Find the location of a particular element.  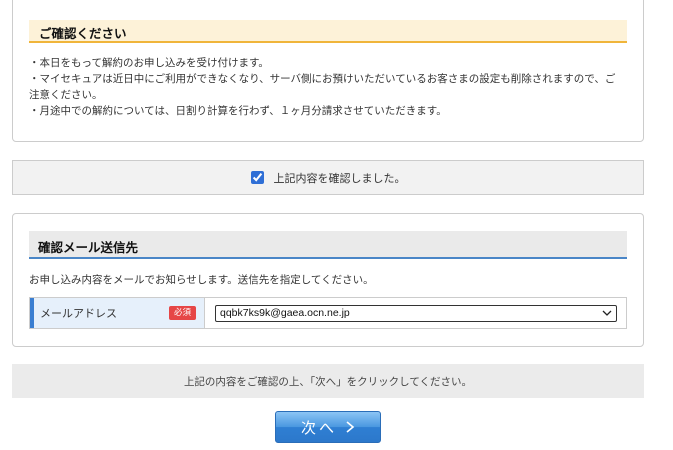

email-select: qqbk7ks9k@gaea.ocn.ne.jp is located at coordinates (416, 313).